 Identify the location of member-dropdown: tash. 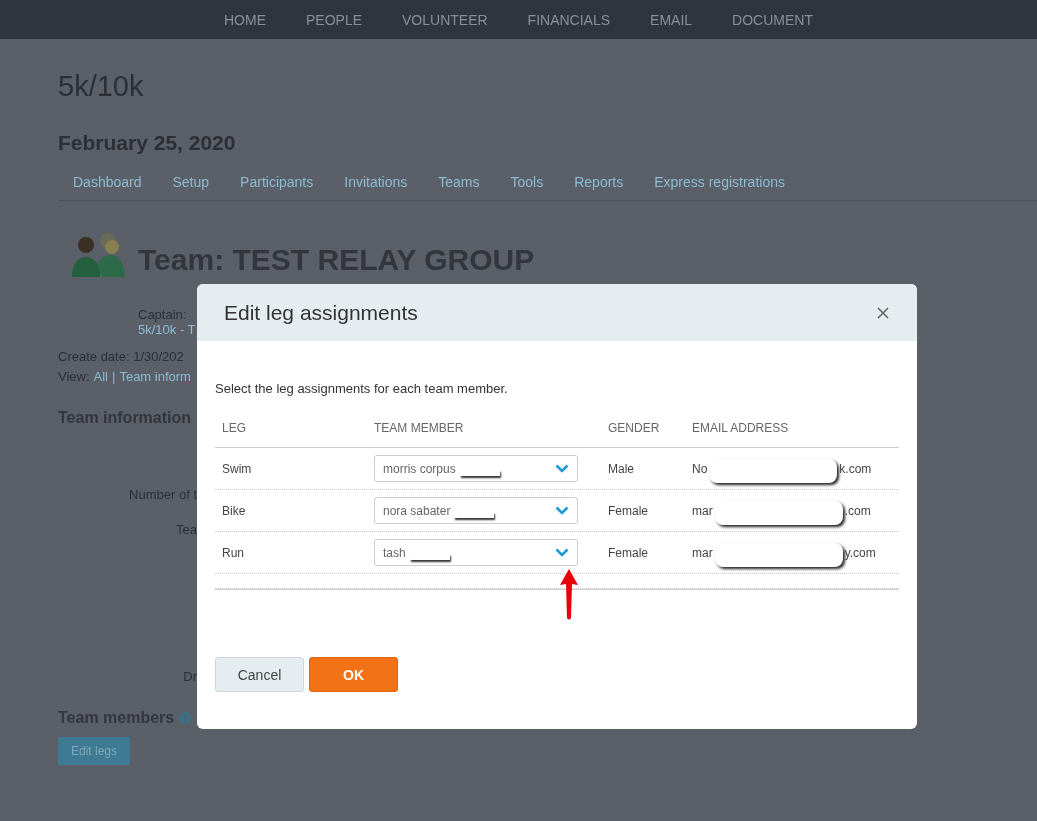
(476, 552).